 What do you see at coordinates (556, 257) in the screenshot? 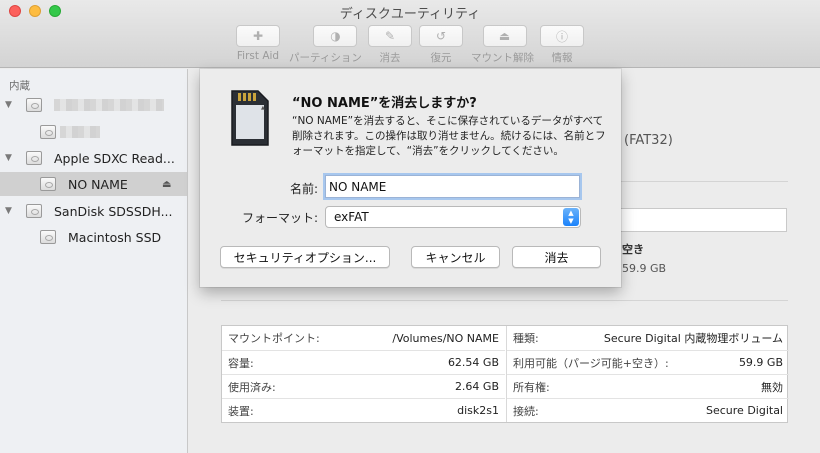
I see `erase-button: 消去` at bounding box center [556, 257].